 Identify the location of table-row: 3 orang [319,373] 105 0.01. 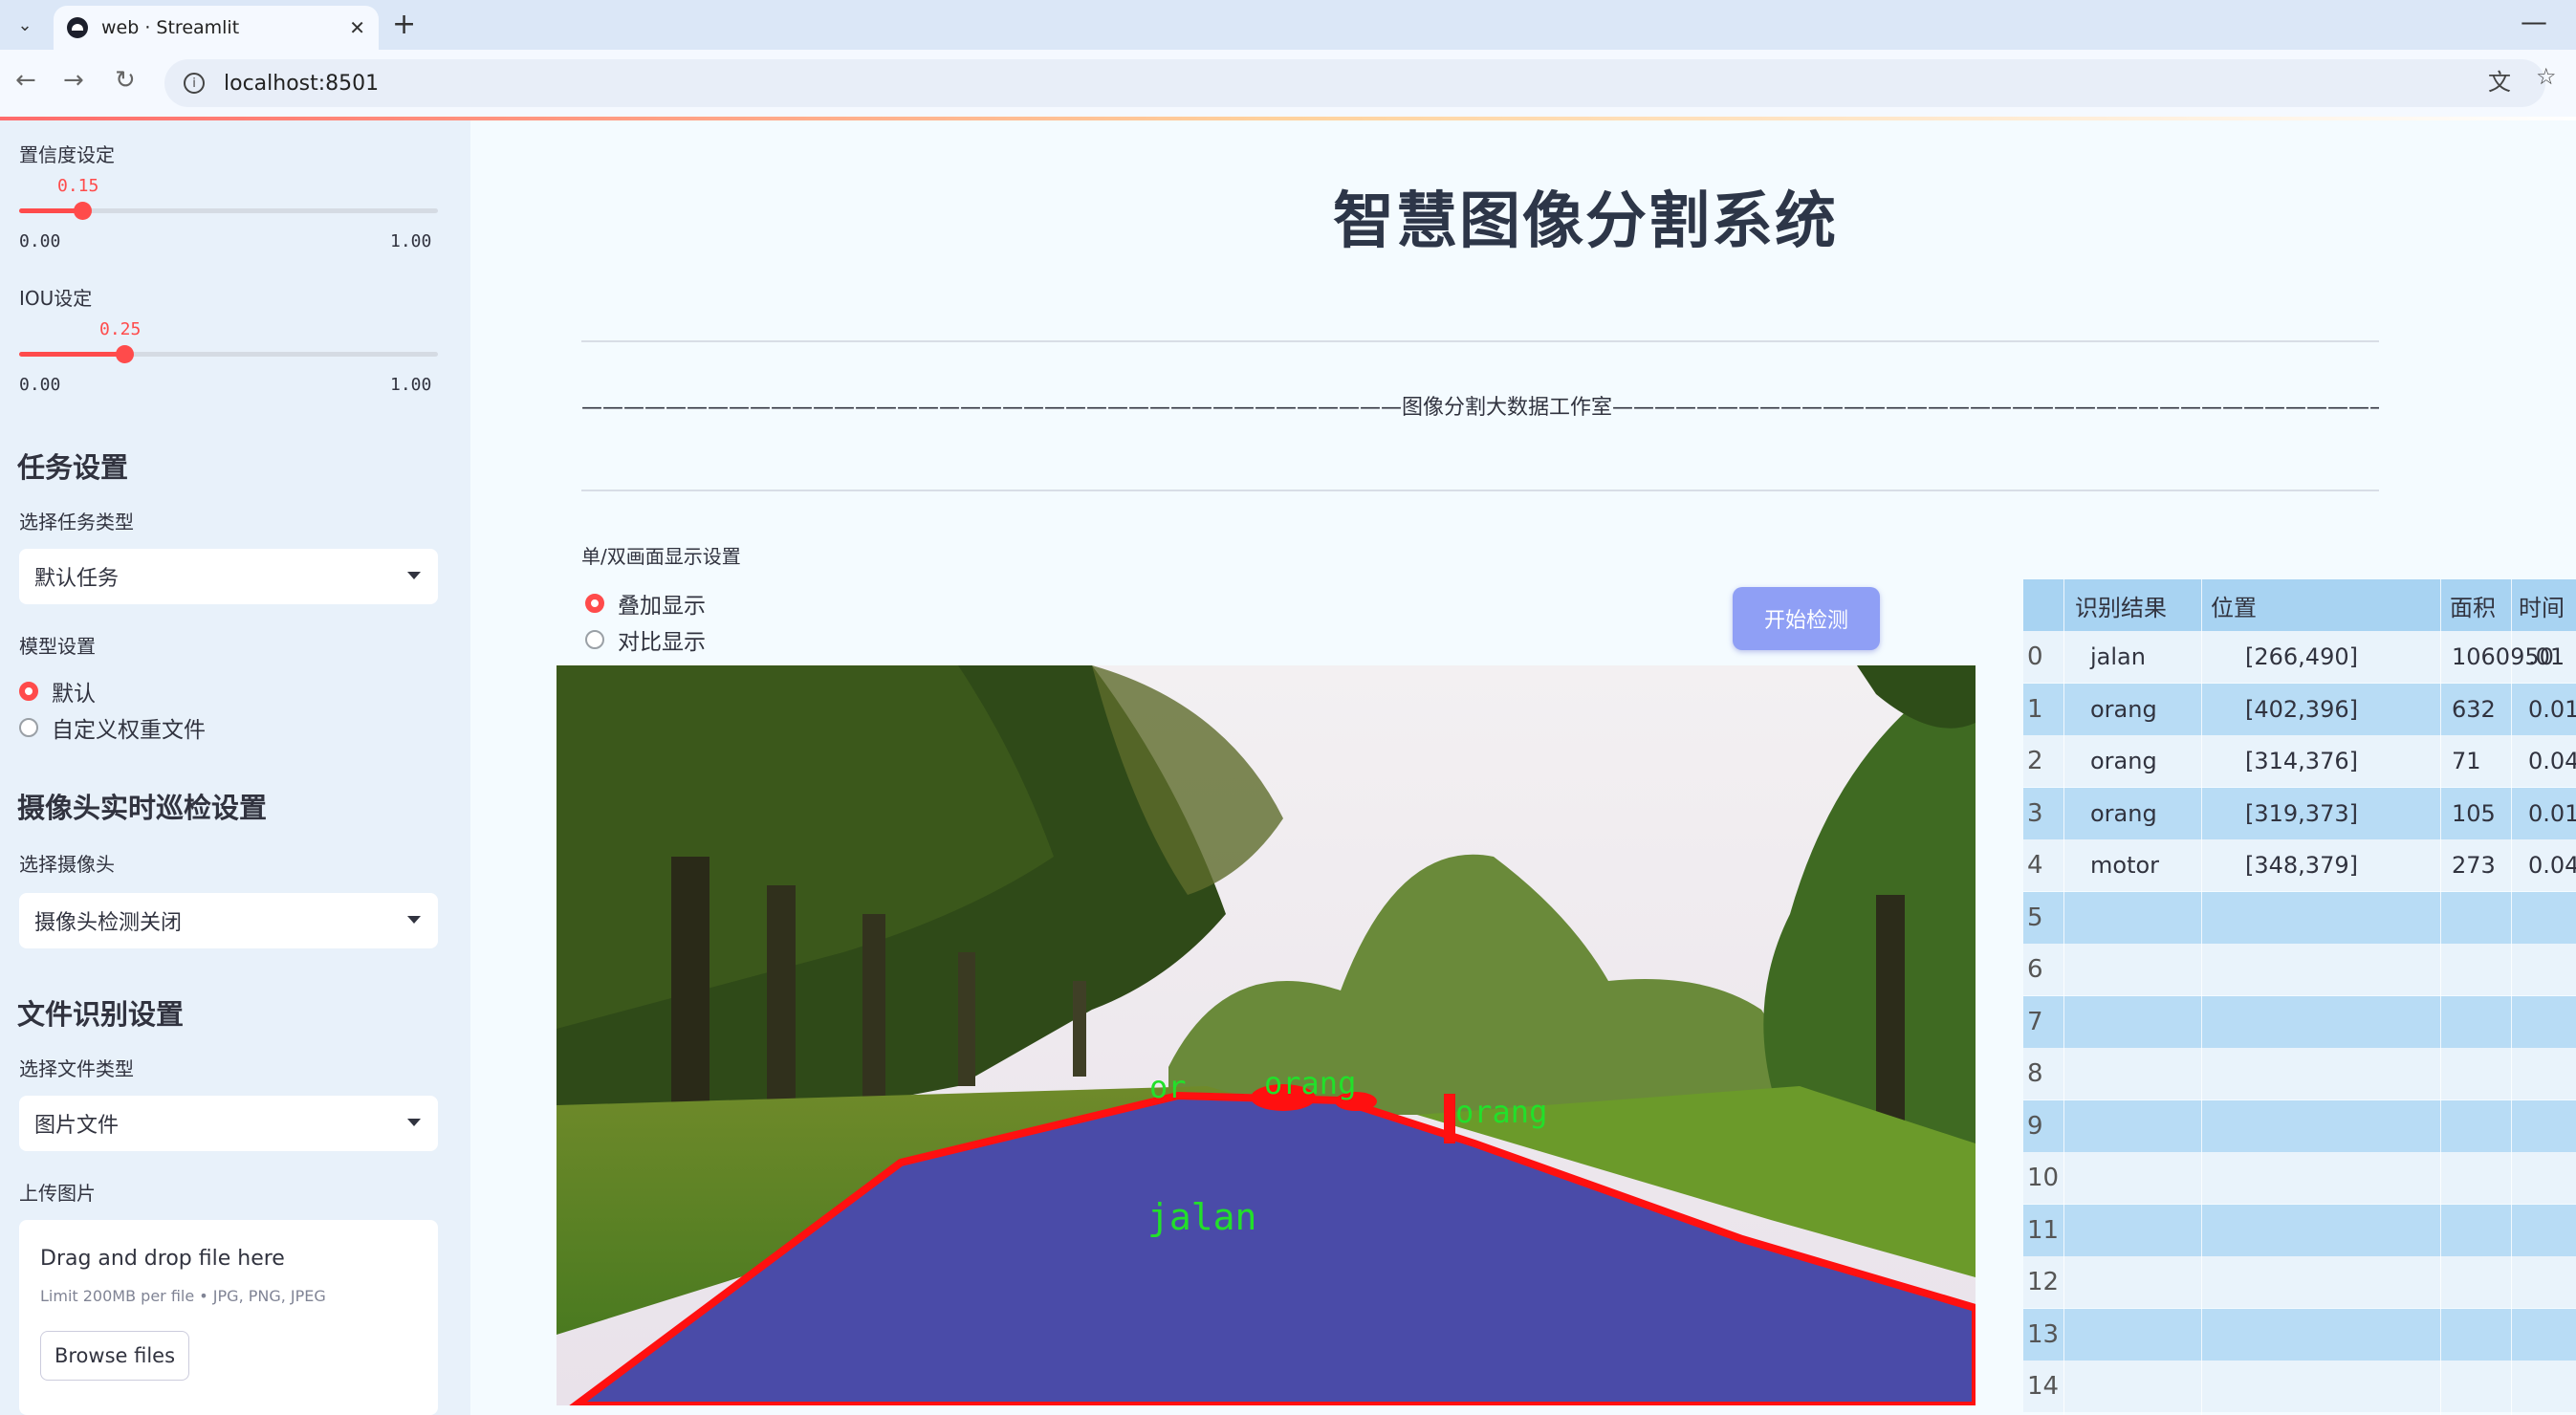
(2299, 813).